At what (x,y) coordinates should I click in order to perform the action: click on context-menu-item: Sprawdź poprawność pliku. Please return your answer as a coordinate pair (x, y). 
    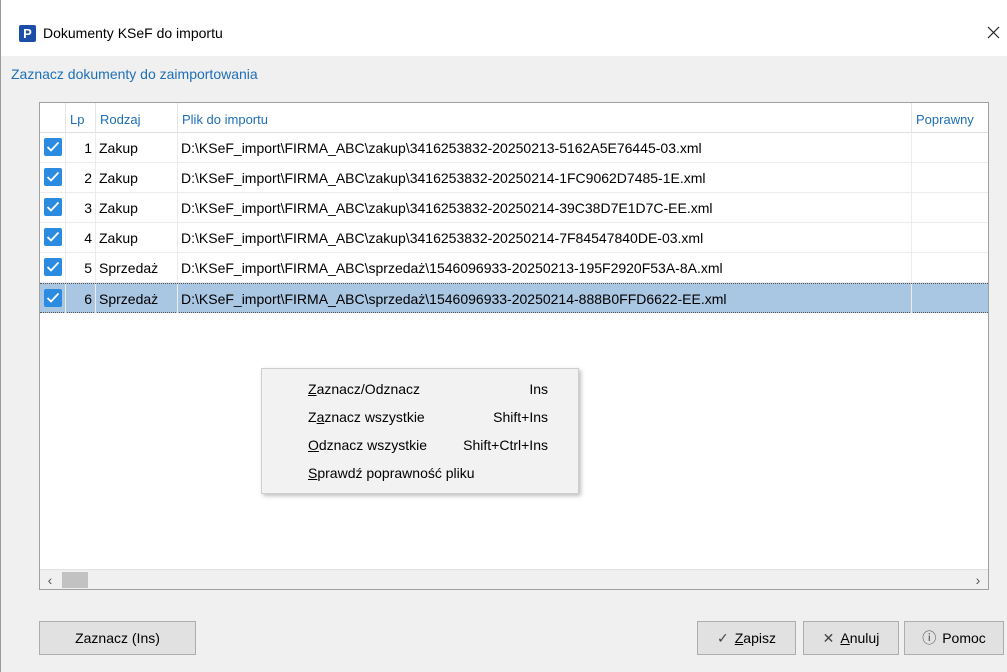
    Looking at the image, I should click on (420, 473).